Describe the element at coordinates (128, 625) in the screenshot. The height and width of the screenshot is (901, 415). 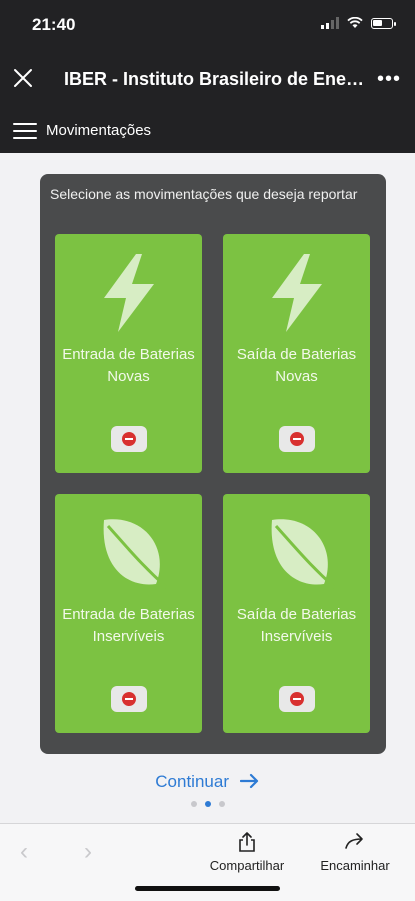
I see `tile-label: Entrada de Baterias Inservíveis` at that location.